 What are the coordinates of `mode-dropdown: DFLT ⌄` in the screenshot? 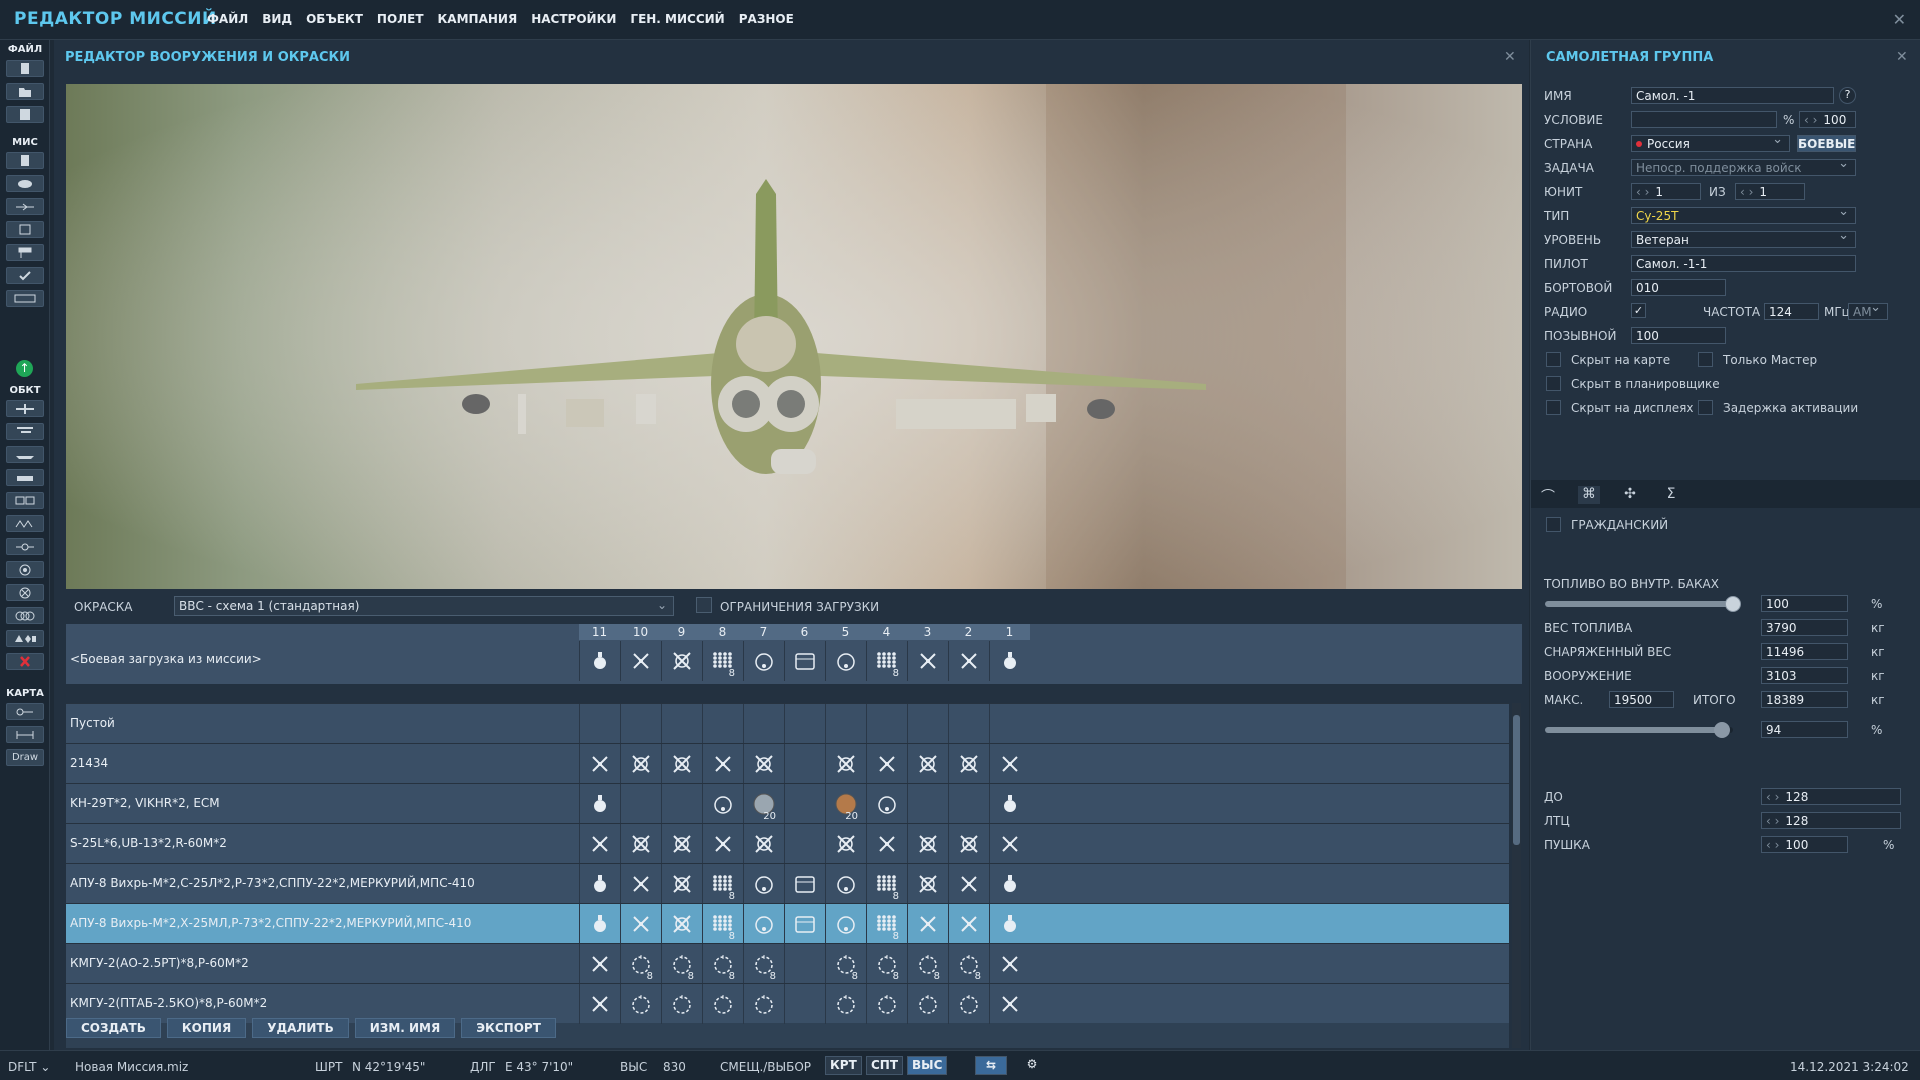 It's located at (29, 1067).